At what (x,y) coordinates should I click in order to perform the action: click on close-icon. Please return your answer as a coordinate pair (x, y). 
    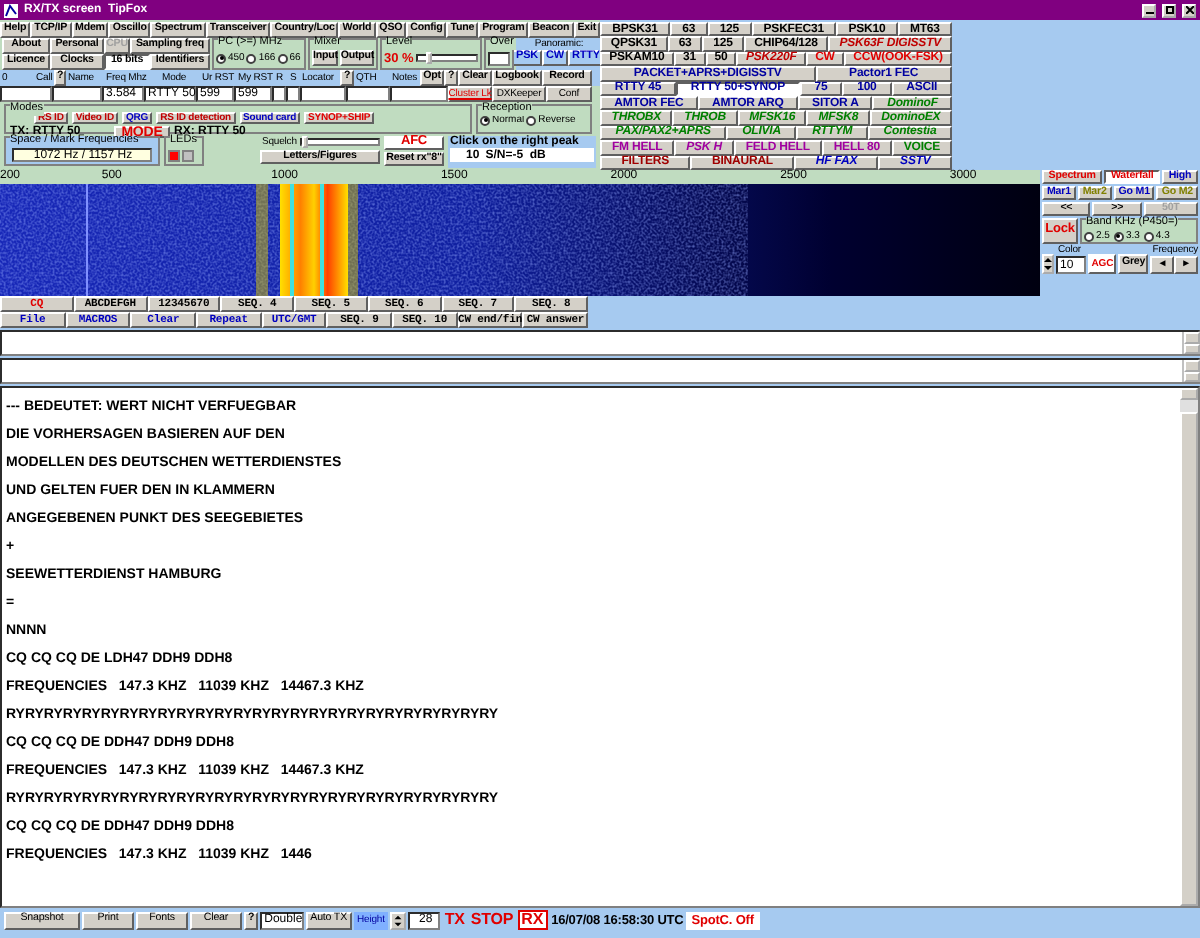
    Looking at the image, I should click on (1189, 10).